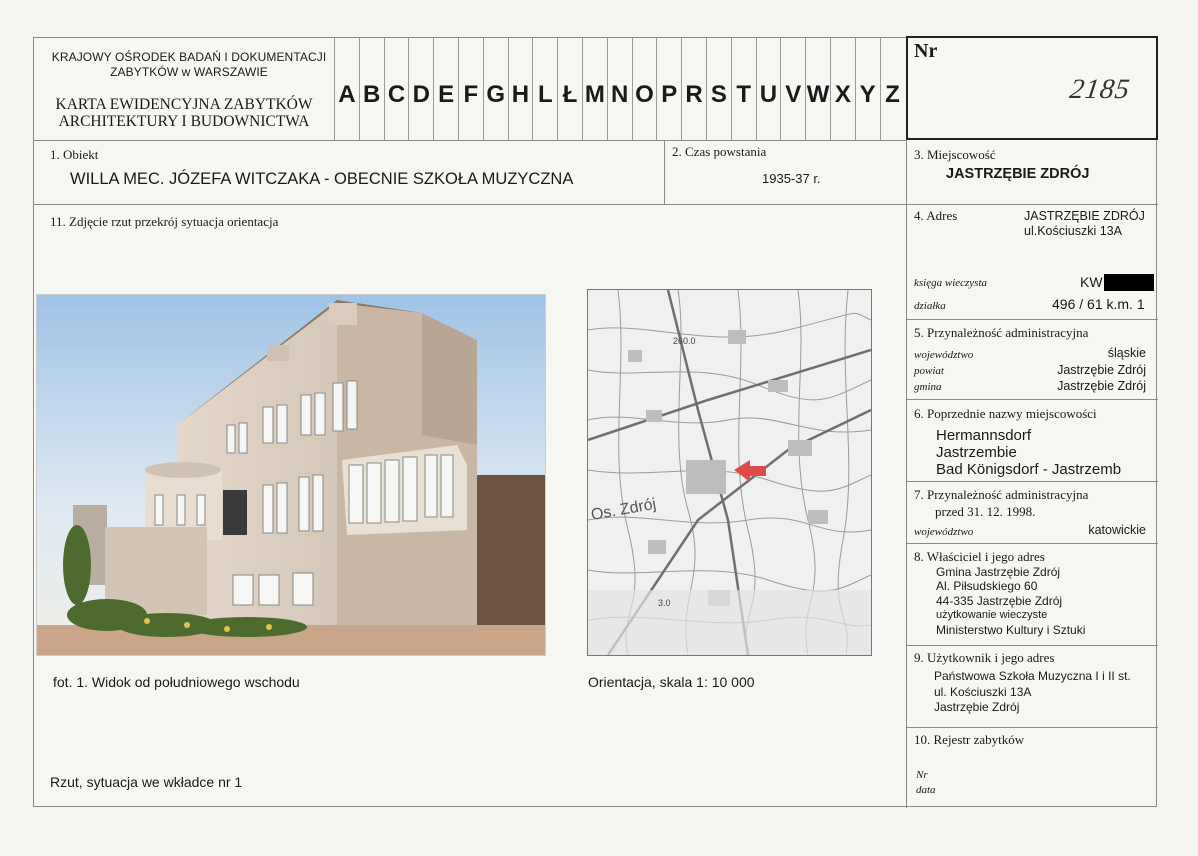  I want to click on old-voivodeship-label: województwo, so click(944, 532).